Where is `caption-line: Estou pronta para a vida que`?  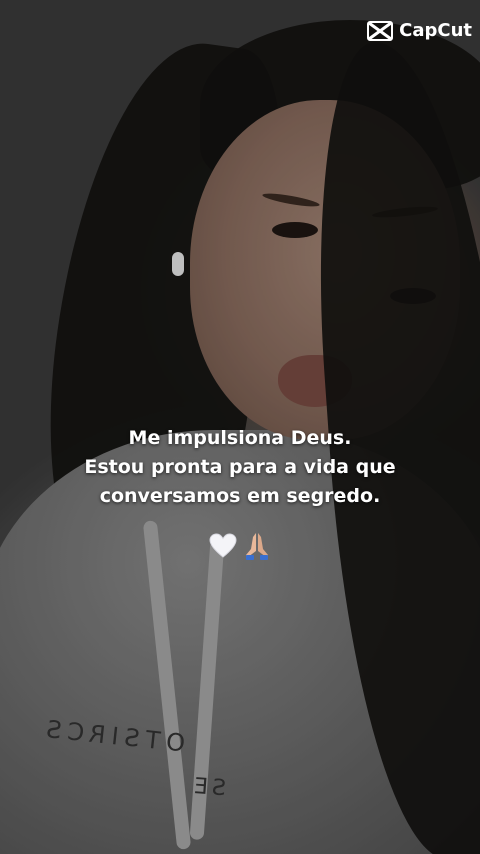 caption-line: Estou pronta para a vida que is located at coordinates (240, 467).